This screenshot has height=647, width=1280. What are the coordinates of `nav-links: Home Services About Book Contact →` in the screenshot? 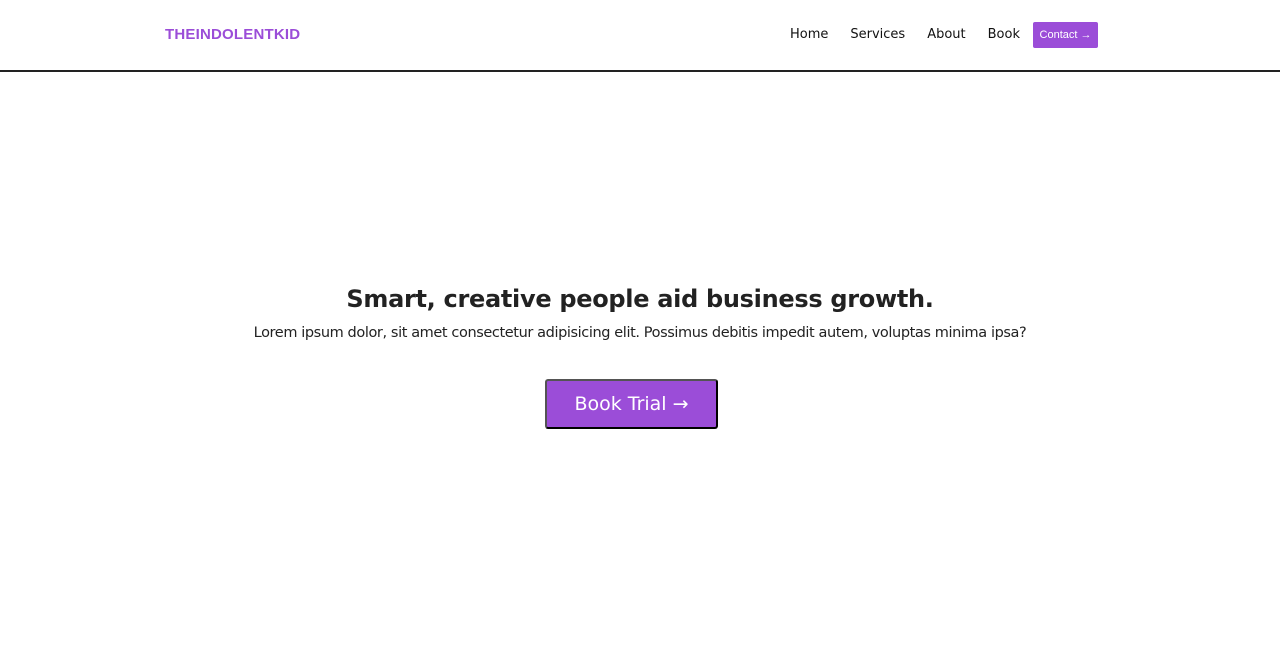 It's located at (944, 35).